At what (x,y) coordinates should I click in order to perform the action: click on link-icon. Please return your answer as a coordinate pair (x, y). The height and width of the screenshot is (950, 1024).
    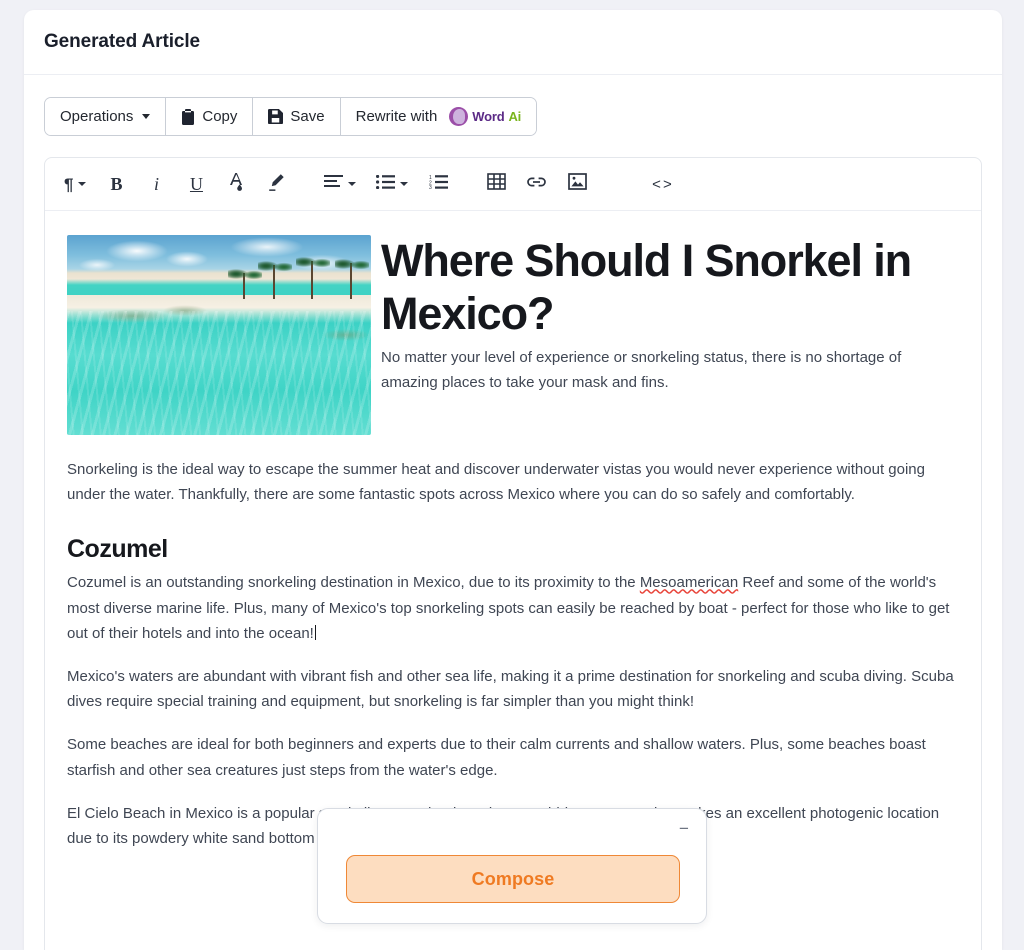
    Looking at the image, I should click on (536, 184).